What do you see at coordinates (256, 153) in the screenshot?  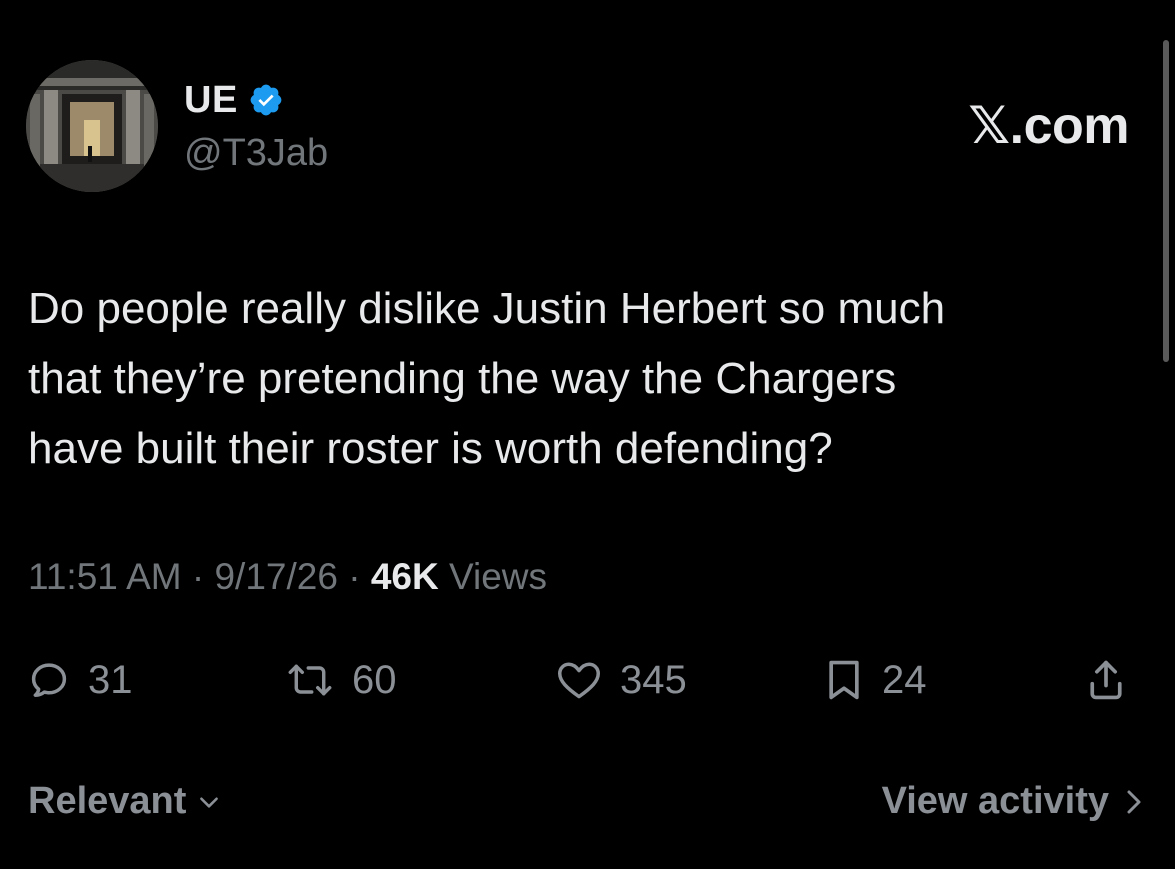 I see `author-handle: @T3Jab` at bounding box center [256, 153].